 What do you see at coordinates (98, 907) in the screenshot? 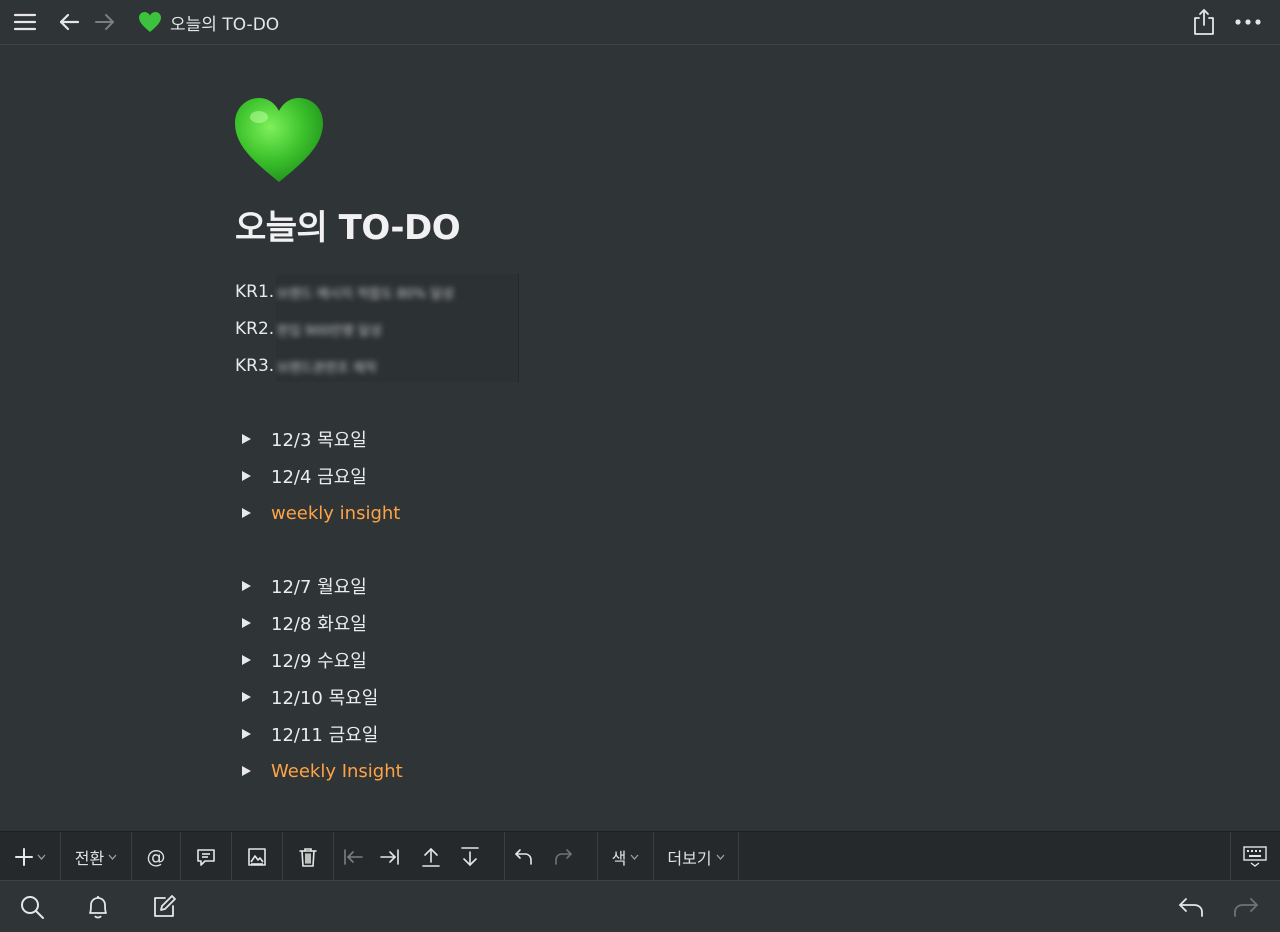
I see `bell-icon` at bounding box center [98, 907].